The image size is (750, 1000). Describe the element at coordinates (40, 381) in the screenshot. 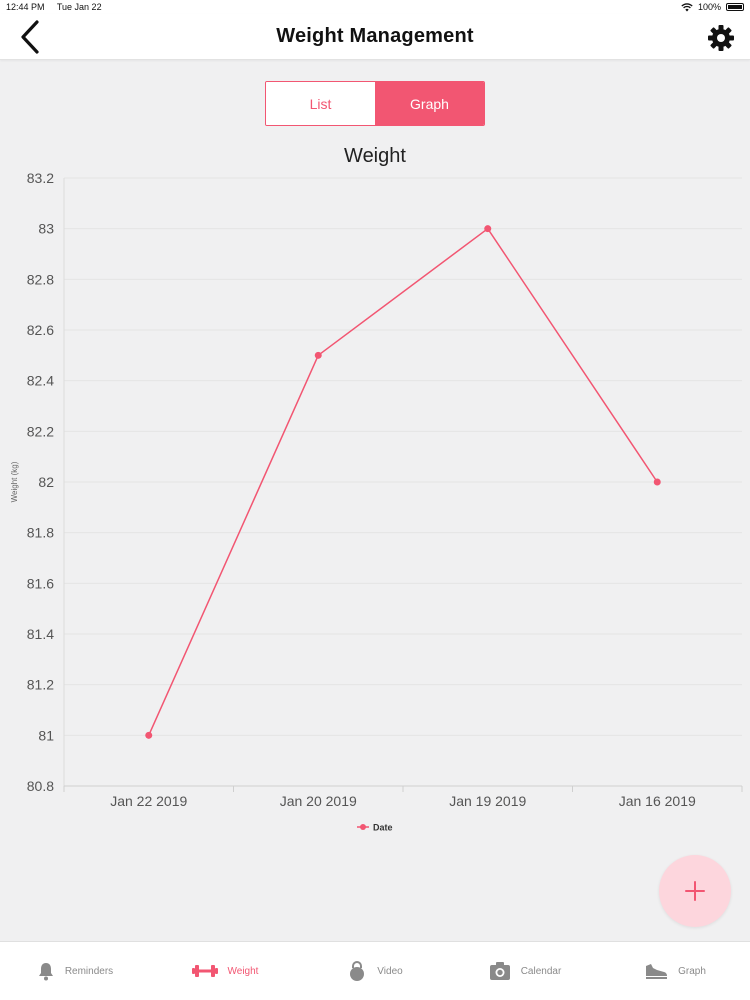

I see `y-tick-label: 82.4` at that location.